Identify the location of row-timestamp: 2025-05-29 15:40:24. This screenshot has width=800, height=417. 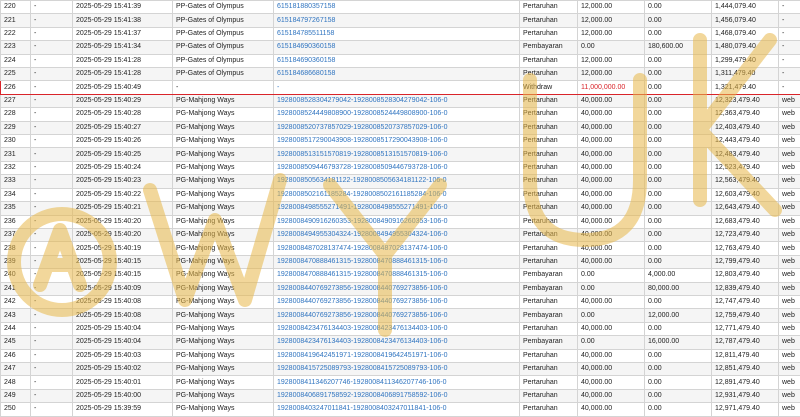
(123, 167).